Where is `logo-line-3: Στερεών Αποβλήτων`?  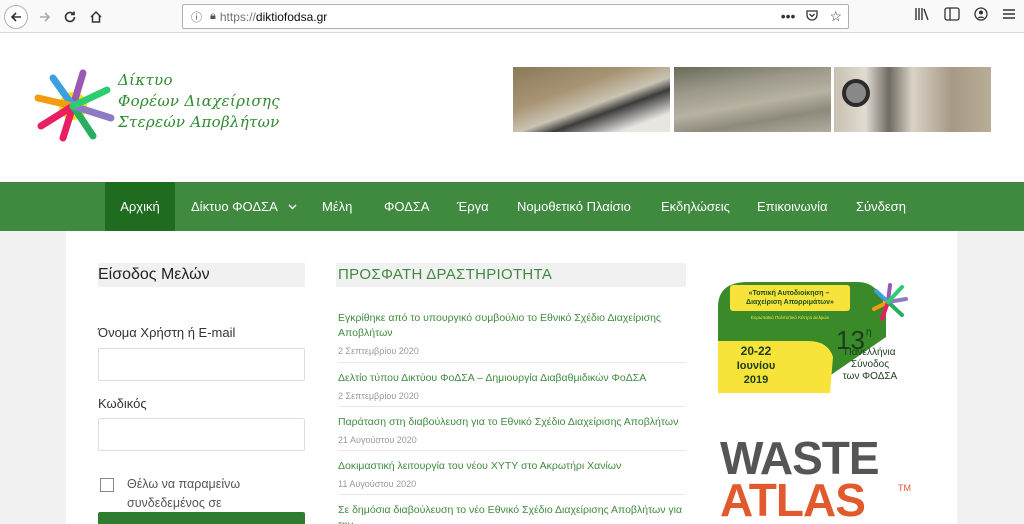
logo-line-3: Στερεών Αποβλήτων is located at coordinates (199, 122).